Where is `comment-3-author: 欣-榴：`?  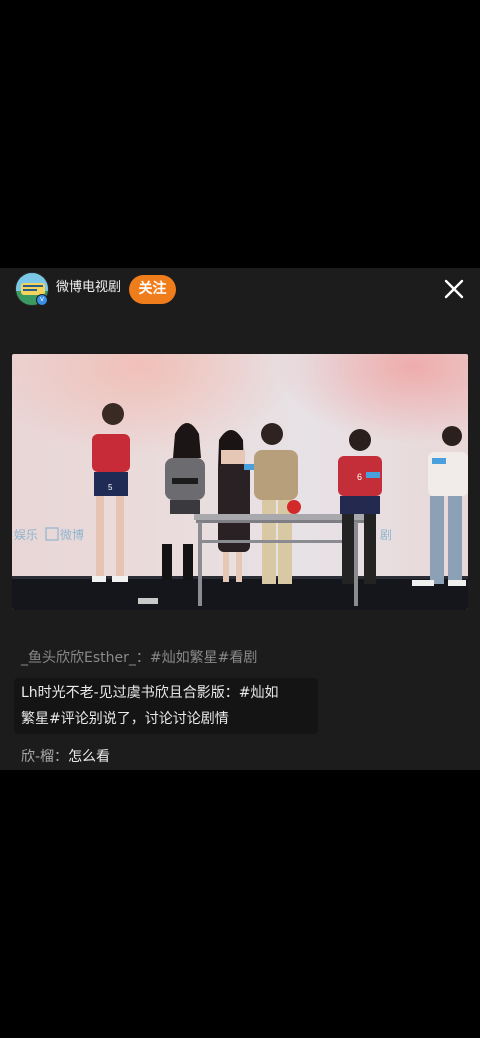
comment-3-author: 欣-榴： is located at coordinates (44, 757).